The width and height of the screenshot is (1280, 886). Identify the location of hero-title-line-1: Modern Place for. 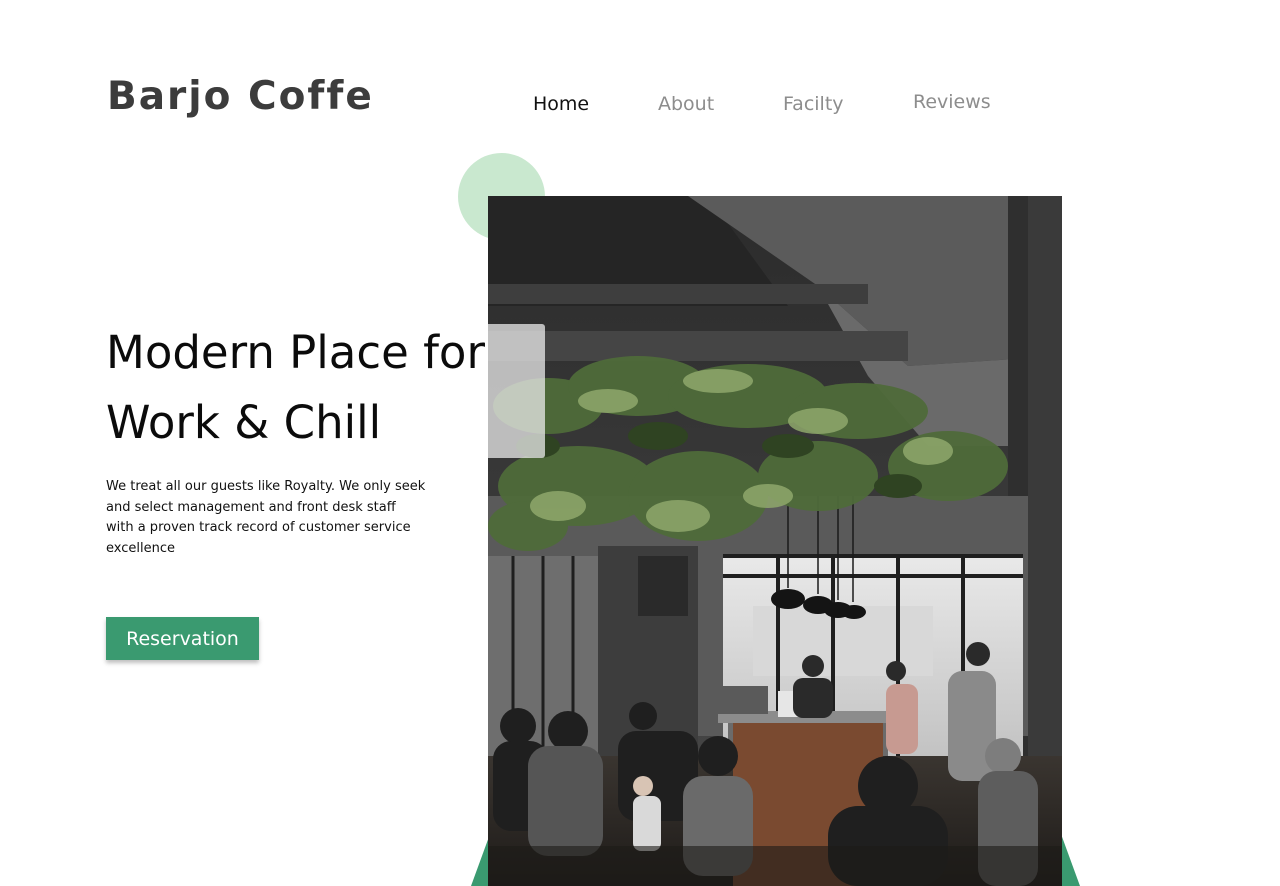
(295, 352).